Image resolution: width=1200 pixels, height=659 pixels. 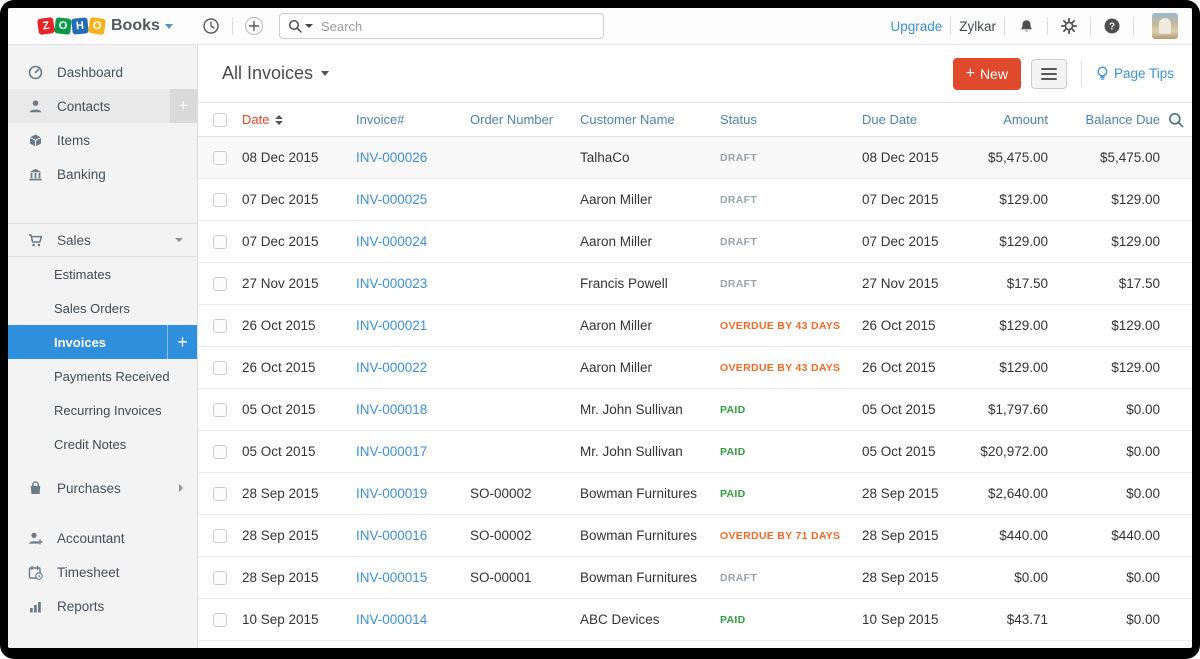 What do you see at coordinates (309, 26) in the screenshot?
I see `search-scope-caret-icon` at bounding box center [309, 26].